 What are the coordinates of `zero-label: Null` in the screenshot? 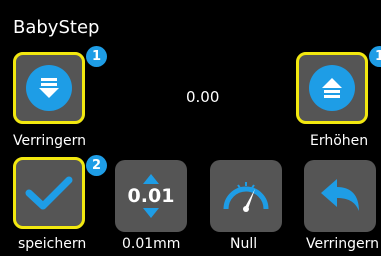 It's located at (244, 244).